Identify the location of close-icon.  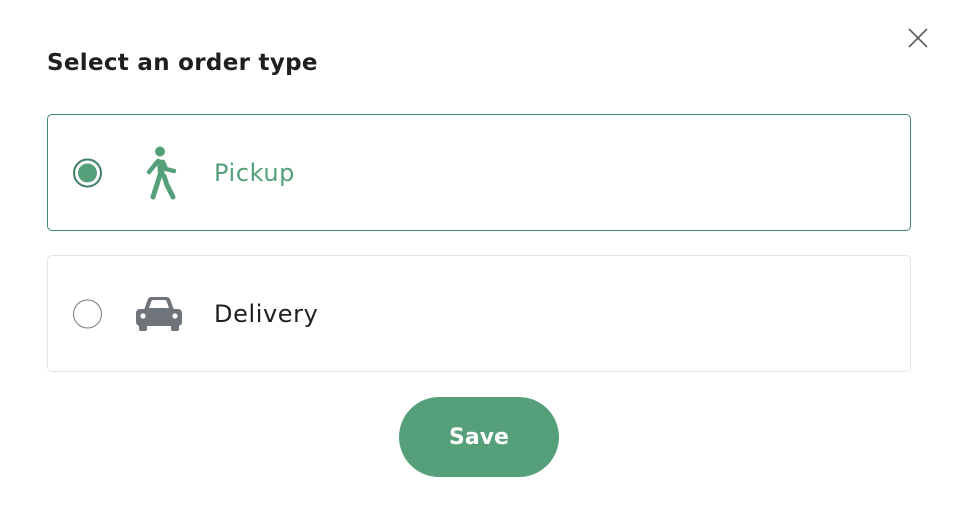
(918, 38).